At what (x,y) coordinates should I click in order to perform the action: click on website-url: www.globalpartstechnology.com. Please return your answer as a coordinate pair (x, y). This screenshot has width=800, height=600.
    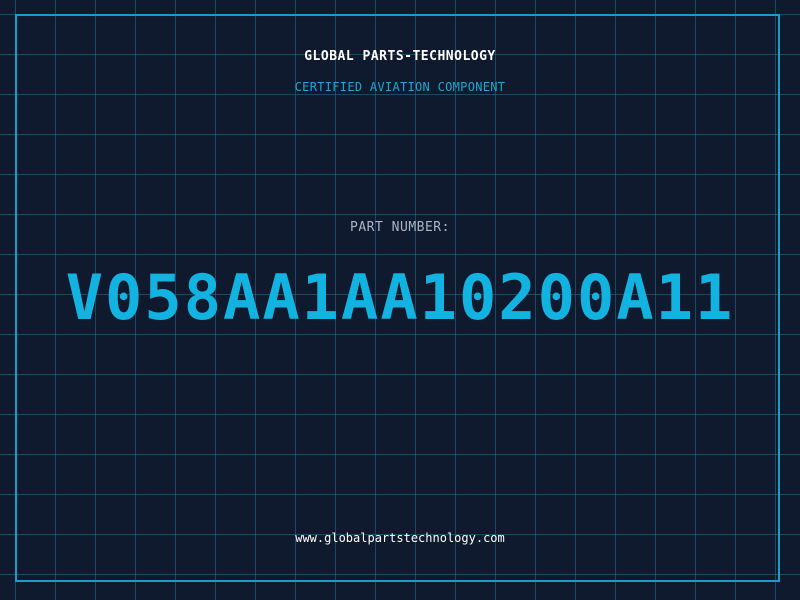
    Looking at the image, I should click on (400, 538).